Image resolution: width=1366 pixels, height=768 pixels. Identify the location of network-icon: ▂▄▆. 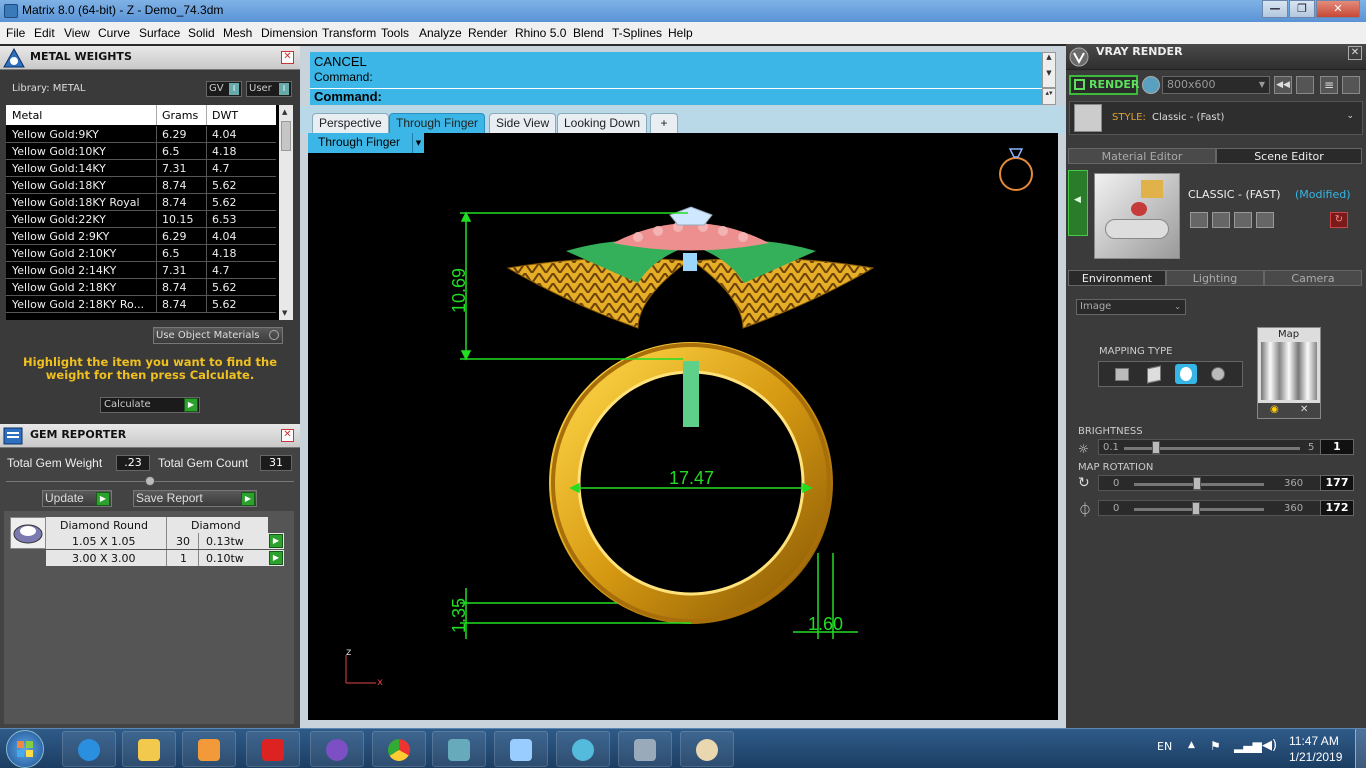
(1248, 746).